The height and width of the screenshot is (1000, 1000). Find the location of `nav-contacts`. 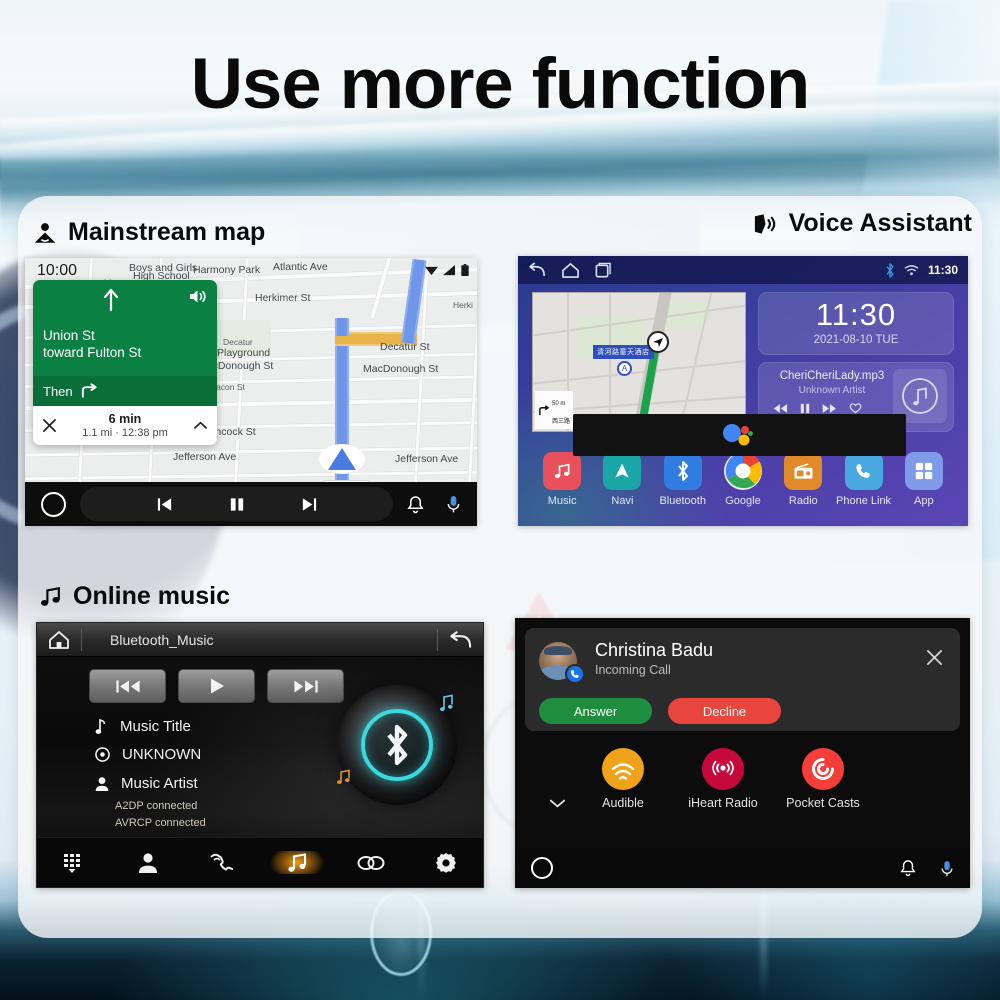

nav-contacts is located at coordinates (148, 863).